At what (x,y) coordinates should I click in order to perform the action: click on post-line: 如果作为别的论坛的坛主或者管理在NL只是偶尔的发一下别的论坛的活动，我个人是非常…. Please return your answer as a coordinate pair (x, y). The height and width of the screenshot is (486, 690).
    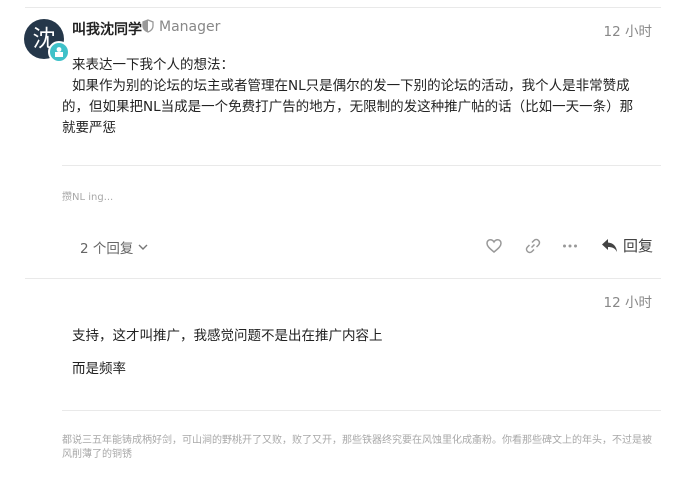
    Looking at the image, I should click on (351, 86).